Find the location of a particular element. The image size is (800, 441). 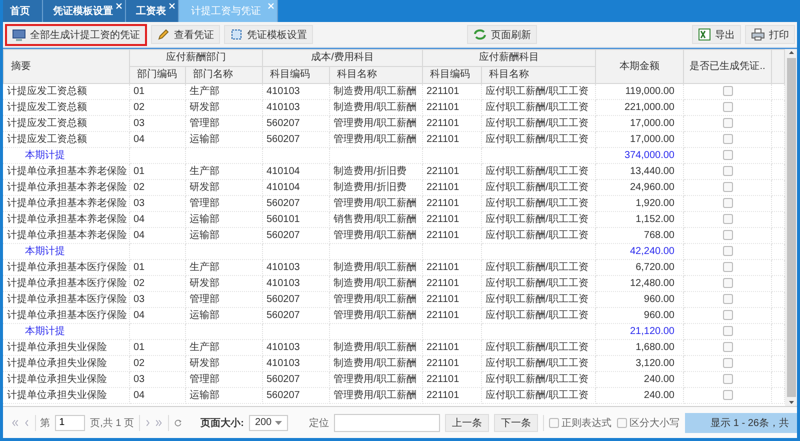

scroll-thumb is located at coordinates (791, 227).